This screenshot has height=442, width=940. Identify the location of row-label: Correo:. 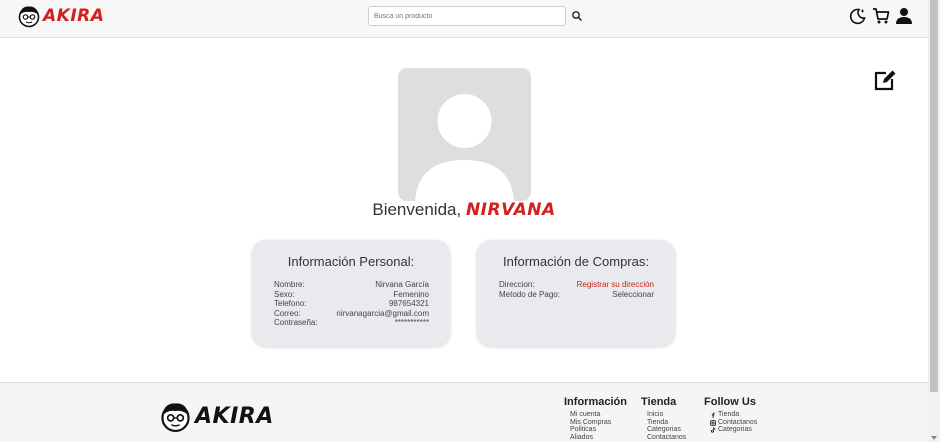
(287, 313).